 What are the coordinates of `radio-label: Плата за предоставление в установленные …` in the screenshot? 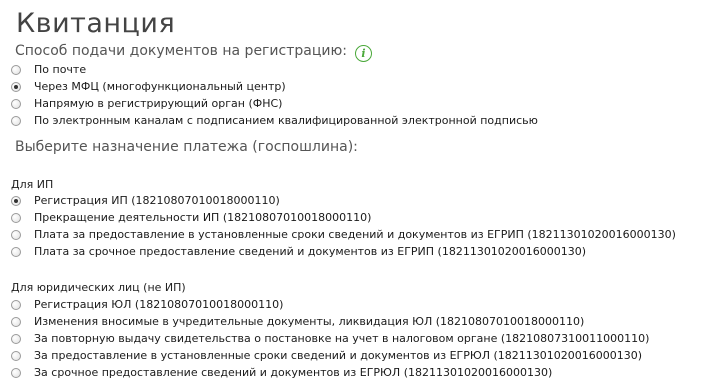 It's located at (355, 234).